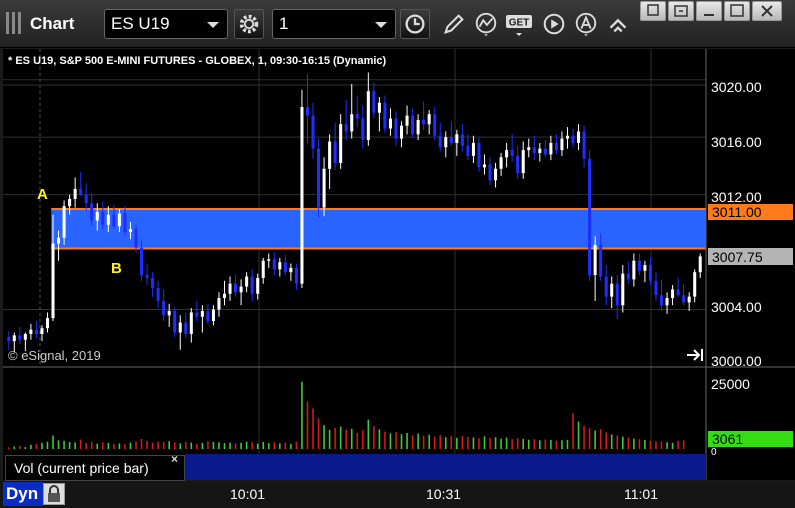  I want to click on price-tick: 3012.00, so click(736, 197).